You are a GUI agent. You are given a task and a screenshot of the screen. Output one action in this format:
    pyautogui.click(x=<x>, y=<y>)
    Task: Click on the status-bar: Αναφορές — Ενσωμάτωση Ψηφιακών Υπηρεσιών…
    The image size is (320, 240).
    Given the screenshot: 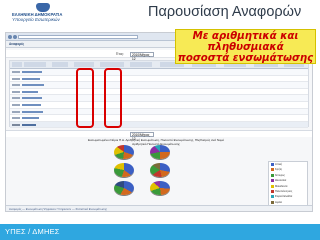 What is the action you would take?
    pyautogui.click(x=159, y=208)
    